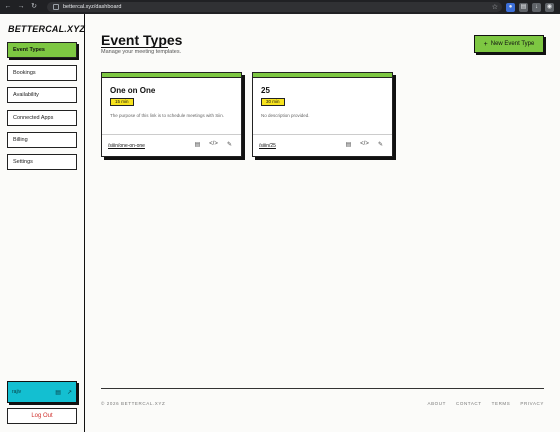 This screenshot has width=560, height=432. I want to click on plus-icon: +, so click(485, 44).